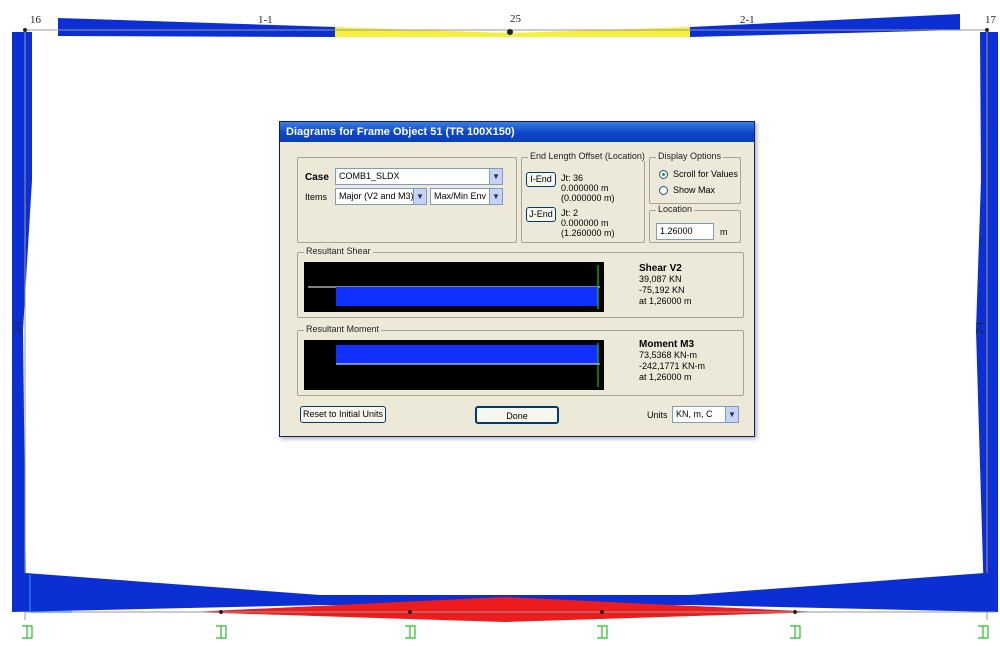  What do you see at coordinates (663, 190) in the screenshot?
I see `show-max-radio` at bounding box center [663, 190].